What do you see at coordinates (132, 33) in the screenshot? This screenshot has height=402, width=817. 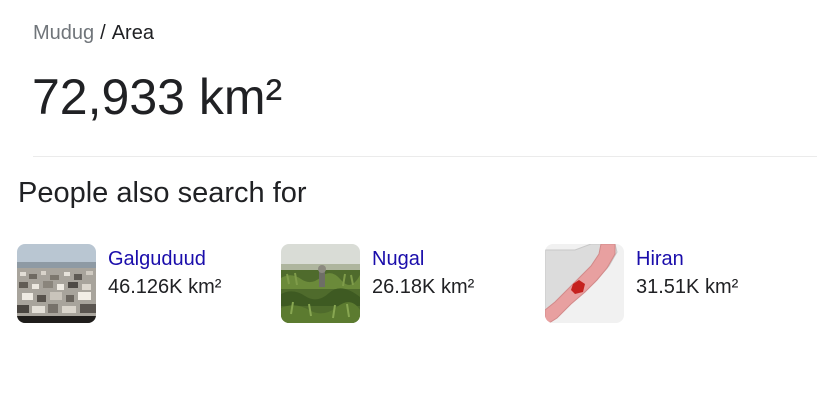 I see `breadcrumb-current: Area` at bounding box center [132, 33].